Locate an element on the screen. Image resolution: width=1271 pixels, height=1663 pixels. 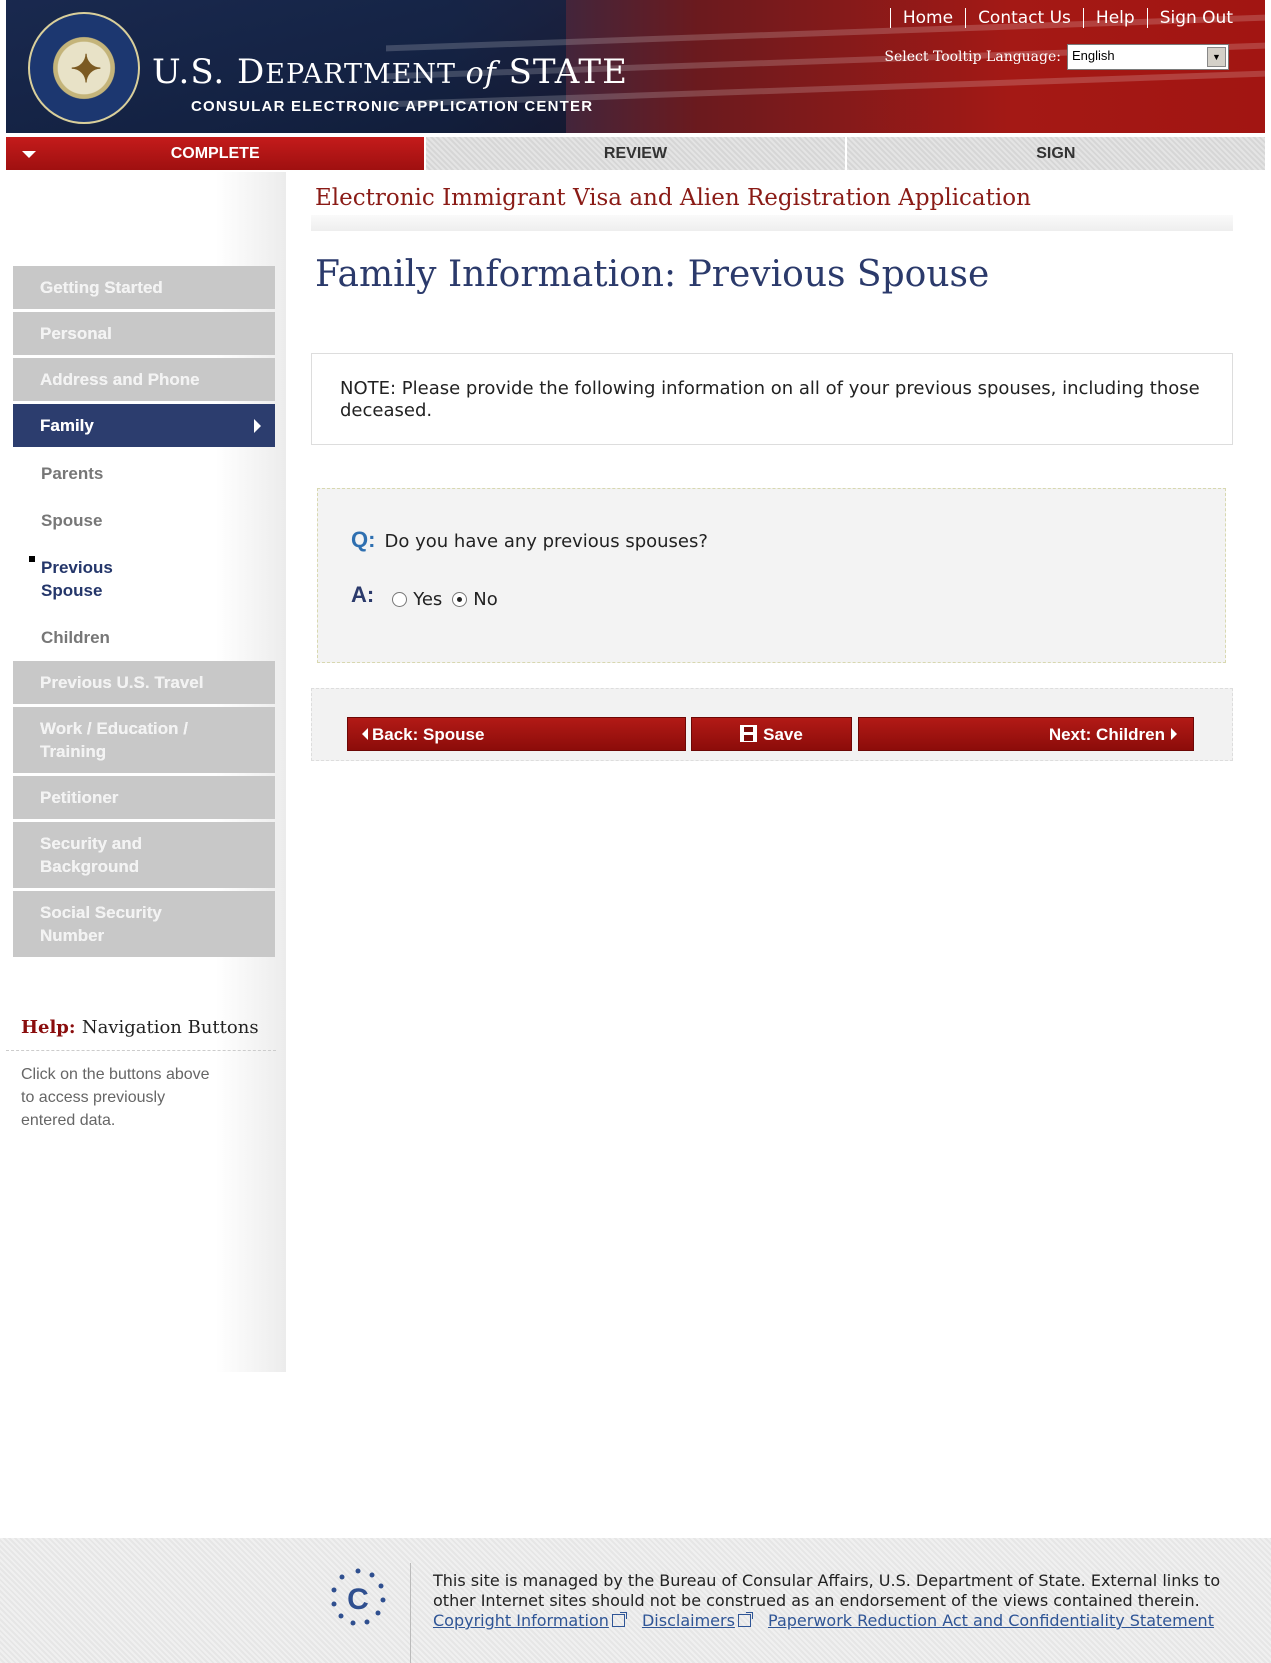
save-button: Save is located at coordinates (771, 734).